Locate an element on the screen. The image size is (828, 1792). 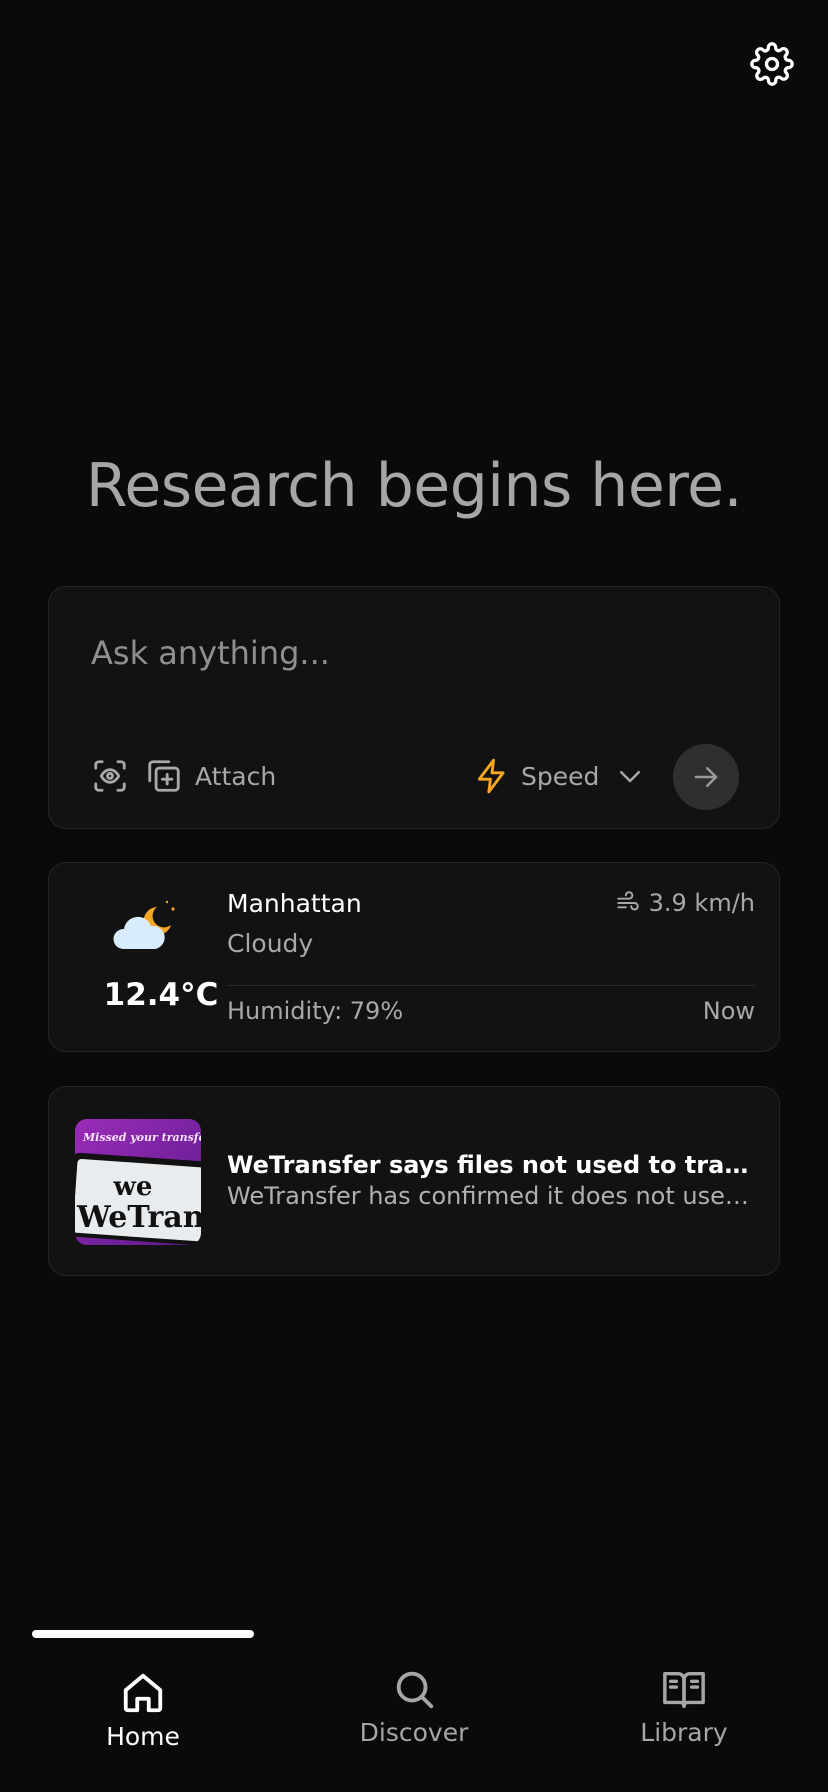
search-icon is located at coordinates (415, 1690).